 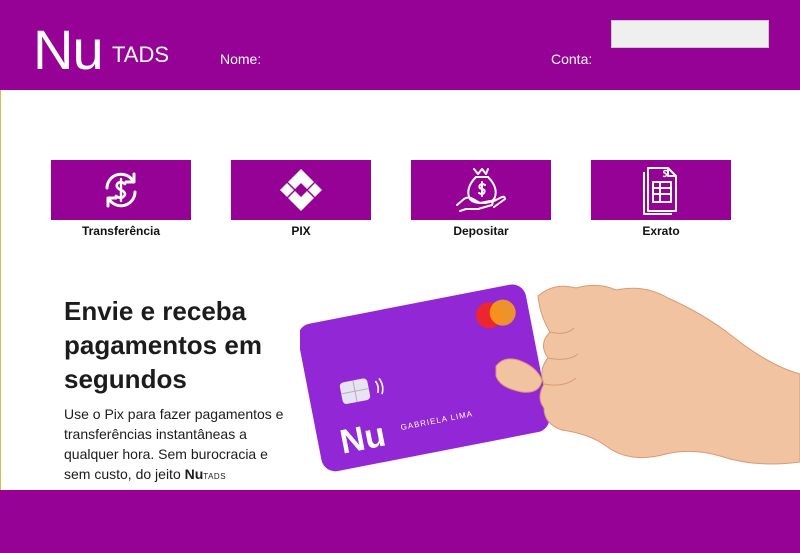 I want to click on bottom-footer, so click(x=400, y=521).